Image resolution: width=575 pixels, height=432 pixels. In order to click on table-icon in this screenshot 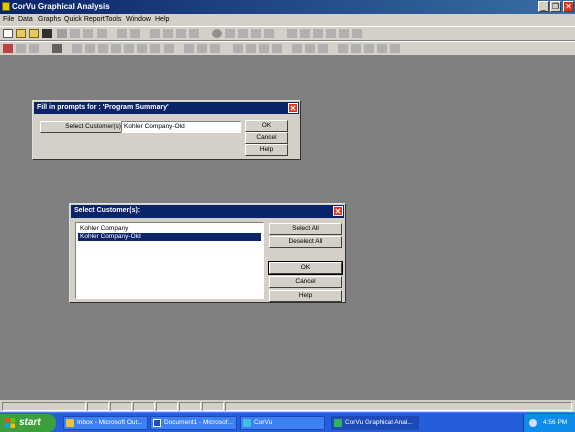, I will do `click(181, 33)`.